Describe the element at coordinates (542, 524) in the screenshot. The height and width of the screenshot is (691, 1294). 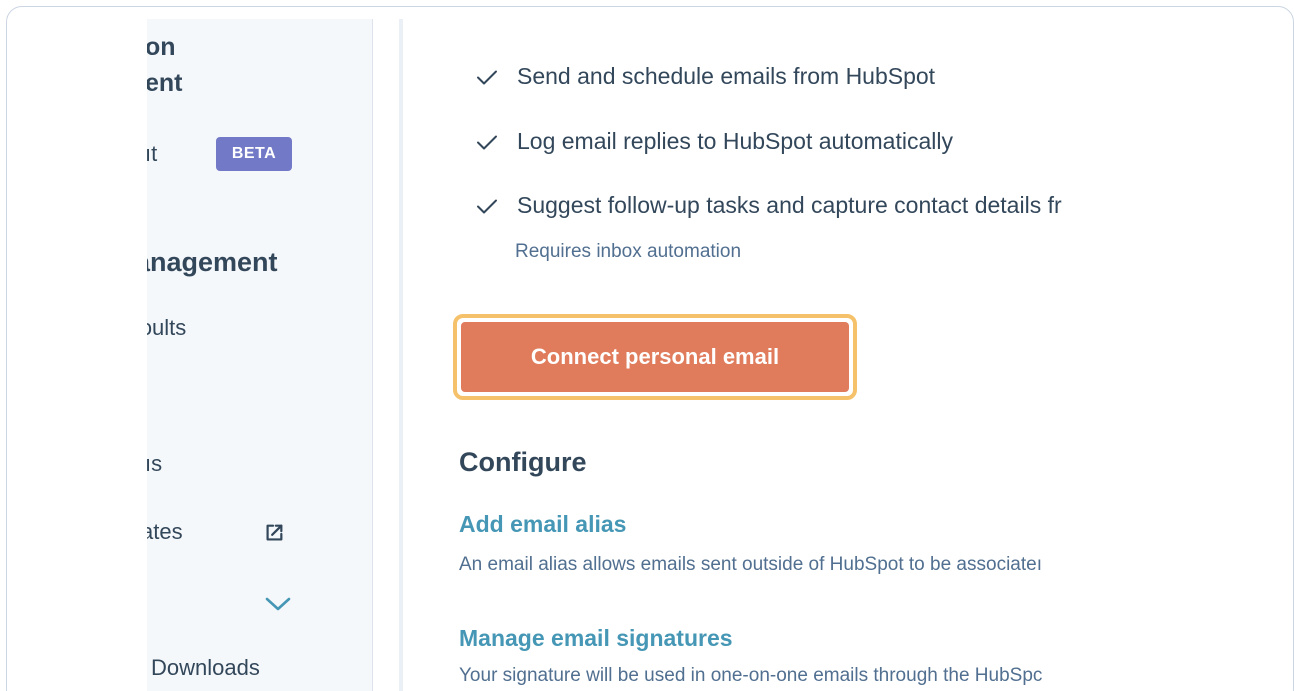
I see `add-email-alias-link: Add email alias` at that location.